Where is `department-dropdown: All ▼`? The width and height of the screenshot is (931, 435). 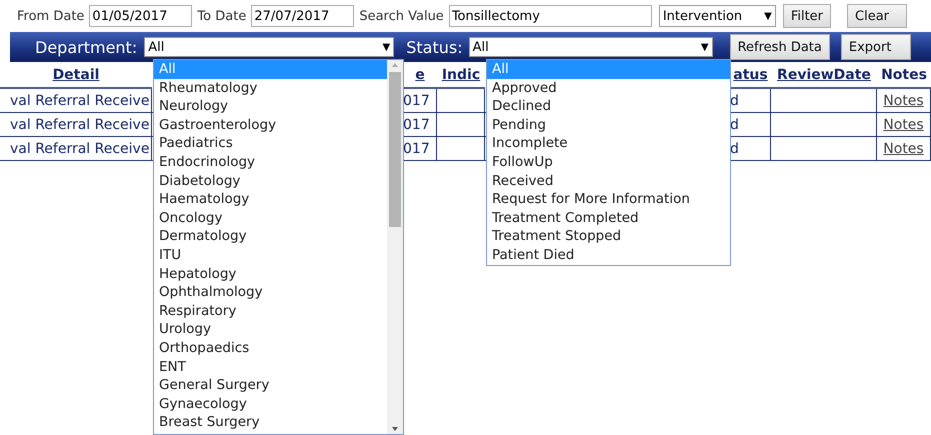
department-dropdown: All ▼ is located at coordinates (269, 47).